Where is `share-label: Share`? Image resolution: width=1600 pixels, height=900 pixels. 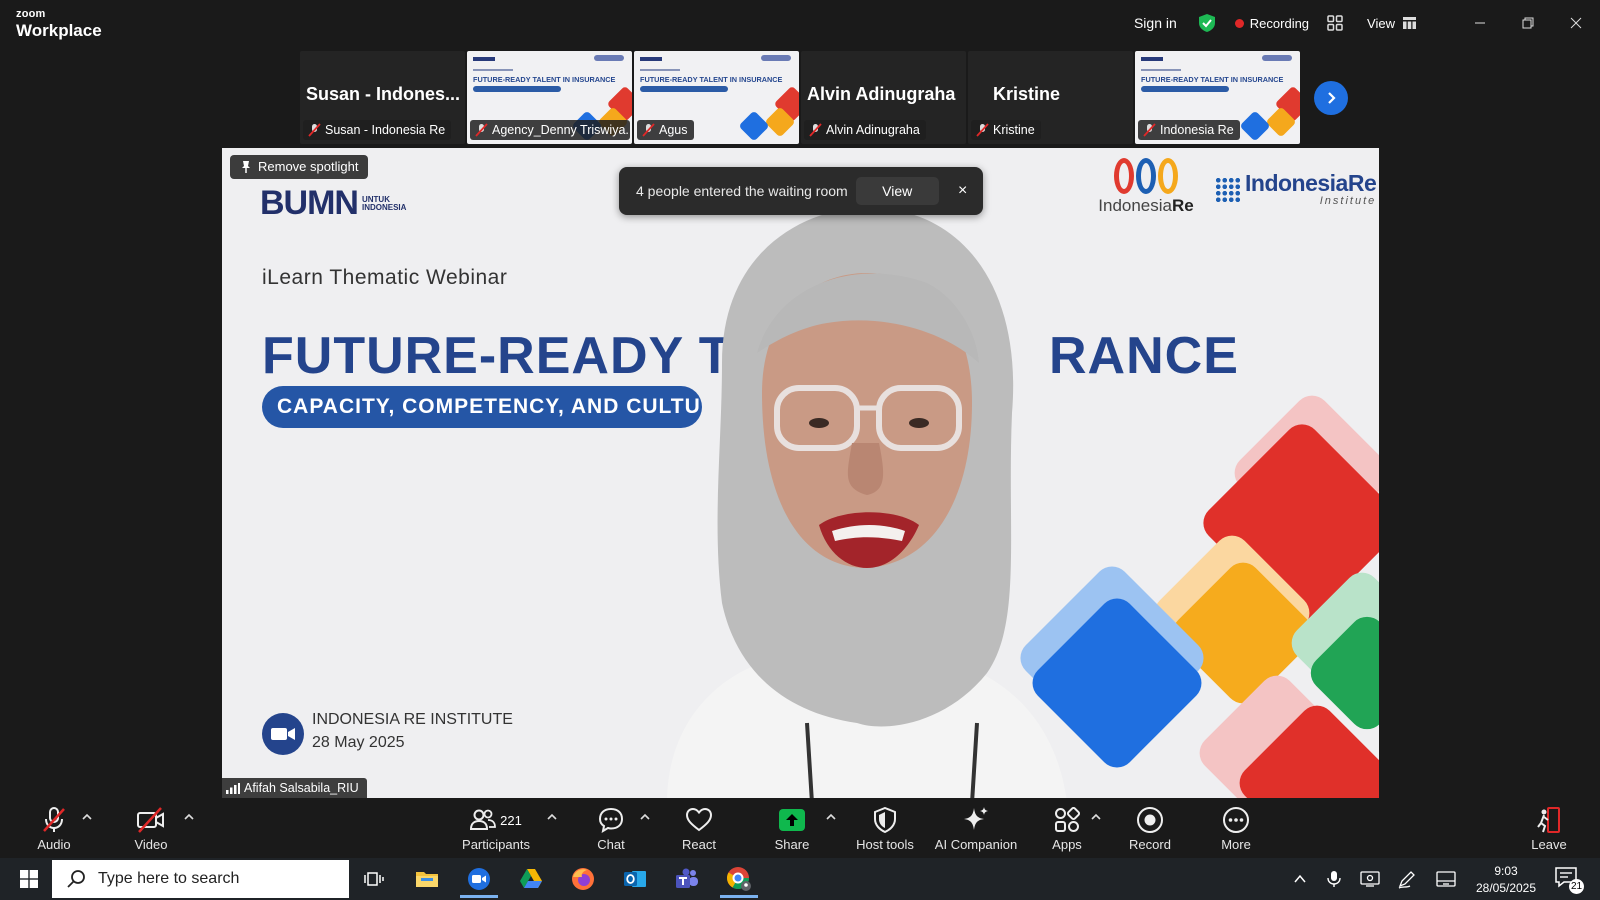
share-label: Share is located at coordinates (792, 844).